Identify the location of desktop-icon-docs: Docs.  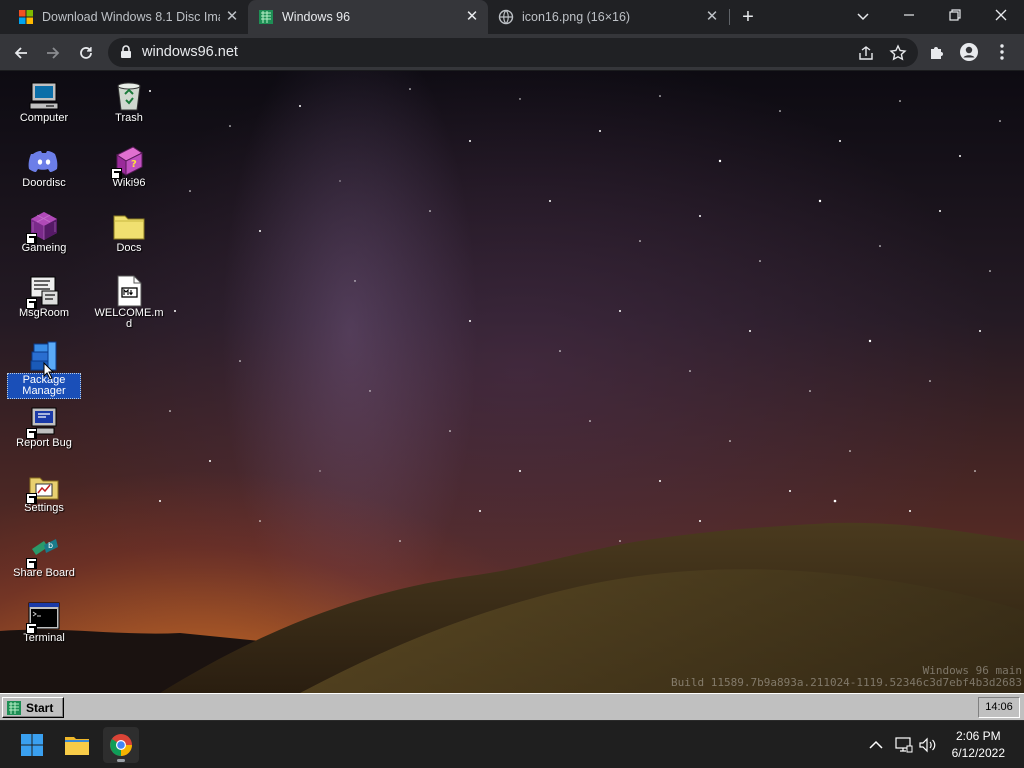
(129, 232).